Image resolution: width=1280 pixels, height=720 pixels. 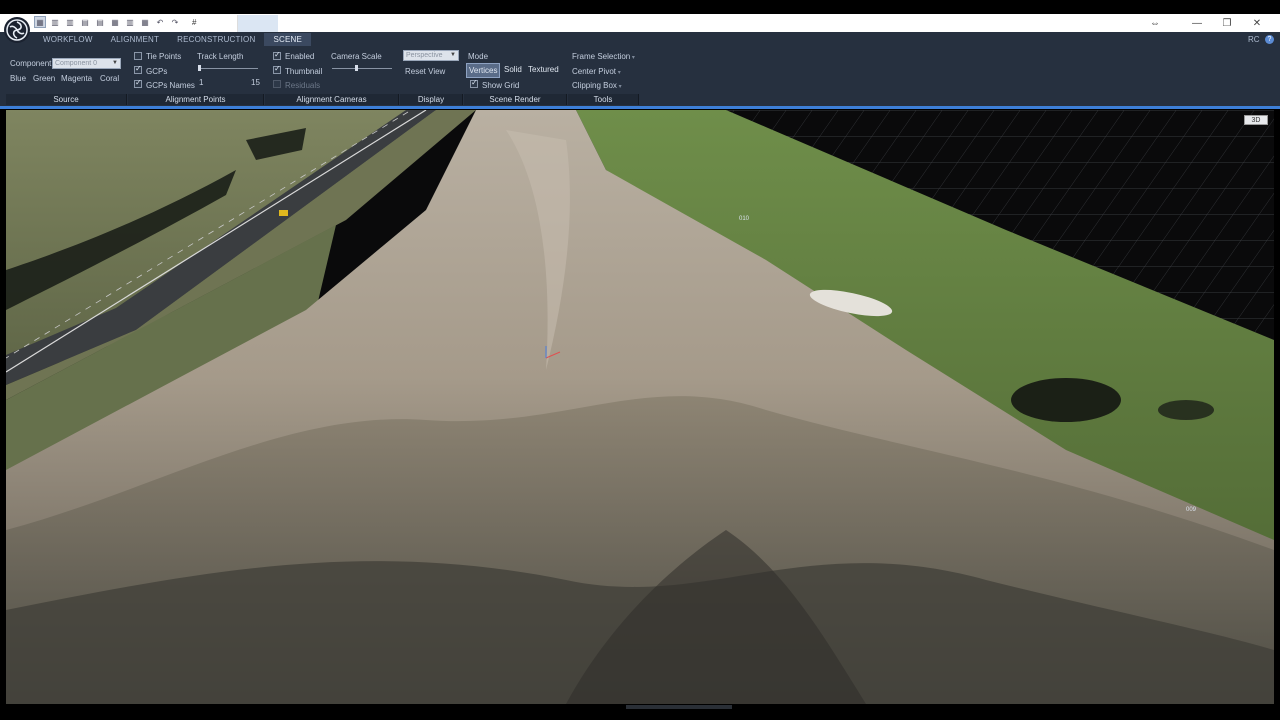 I want to click on mode-label: Mode, so click(x=478, y=56).